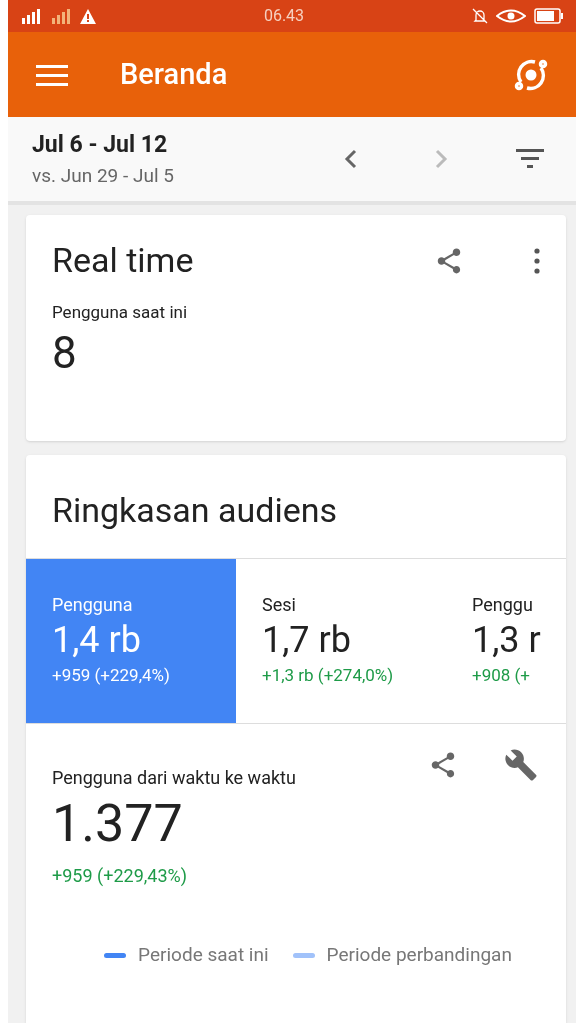 The image size is (576, 1023). Describe the element at coordinates (174, 74) in the screenshot. I see `app-title: Beranda` at that location.